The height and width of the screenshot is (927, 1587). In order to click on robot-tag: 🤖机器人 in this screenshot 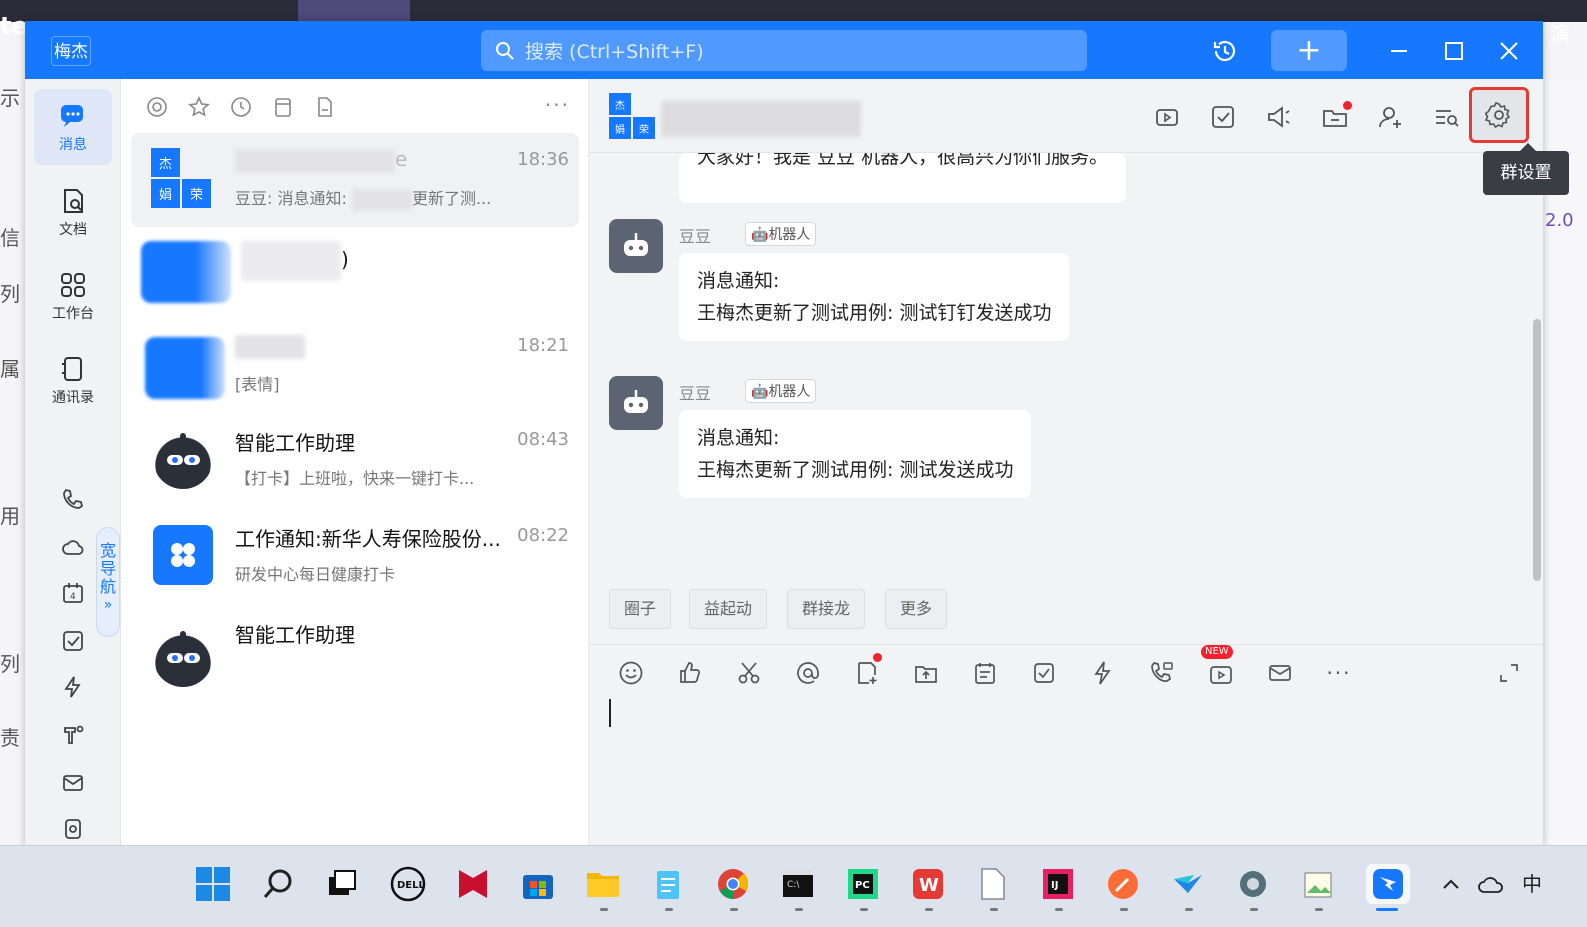, I will do `click(781, 391)`.